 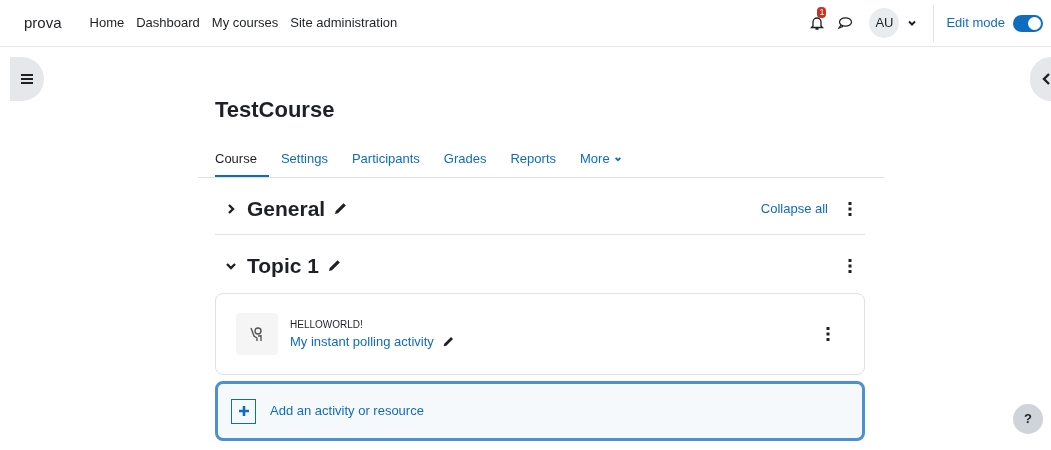 I want to click on add-activity-button: Add an activity or resource, so click(x=540, y=411).